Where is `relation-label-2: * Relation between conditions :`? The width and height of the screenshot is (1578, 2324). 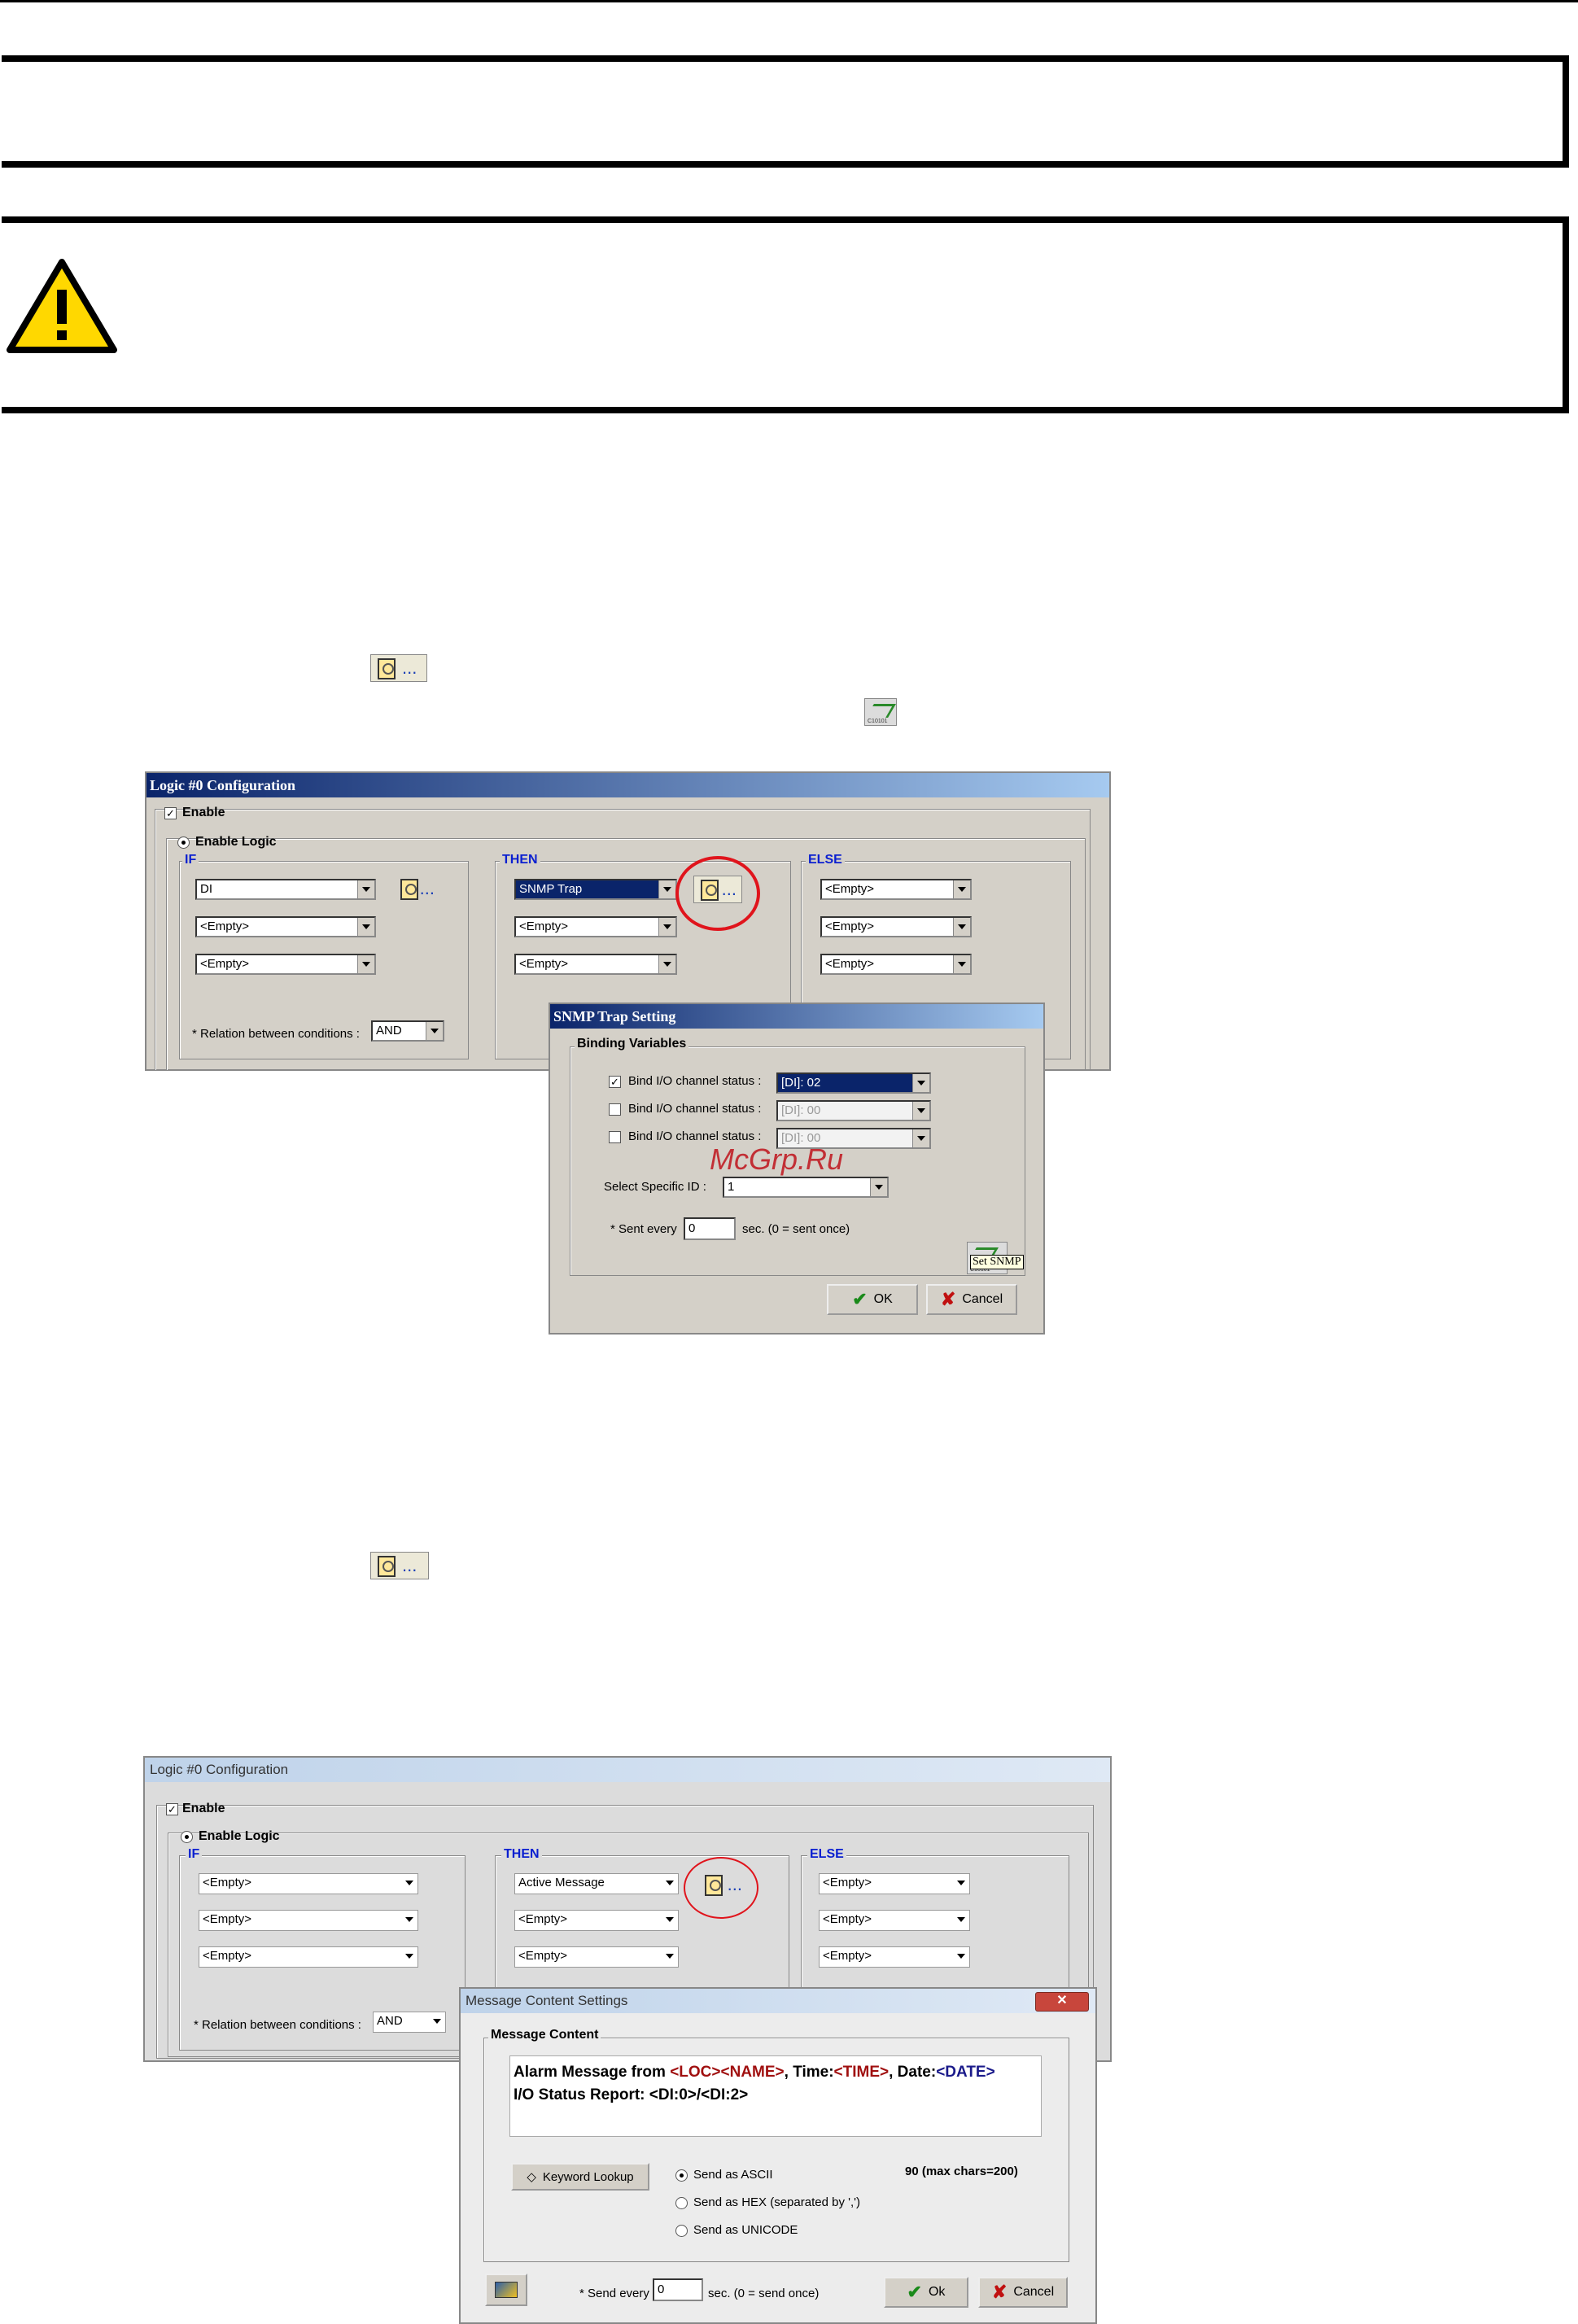 relation-label-2: * Relation between conditions : is located at coordinates (277, 2025).